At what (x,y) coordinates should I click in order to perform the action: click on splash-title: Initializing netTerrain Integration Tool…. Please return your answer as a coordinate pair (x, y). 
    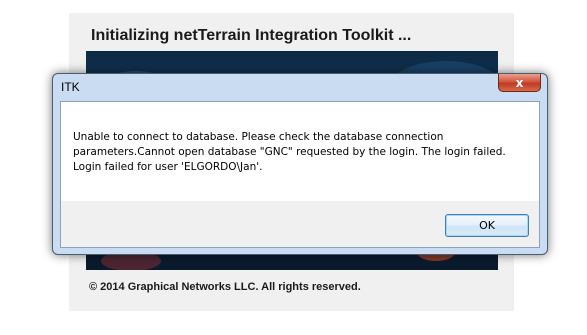
    Looking at the image, I should click on (251, 35).